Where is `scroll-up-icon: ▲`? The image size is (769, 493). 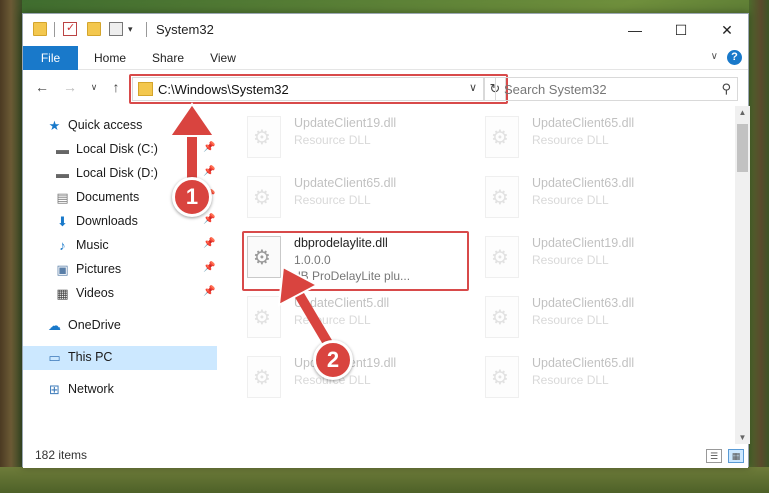 scroll-up-icon: ▲ is located at coordinates (742, 112).